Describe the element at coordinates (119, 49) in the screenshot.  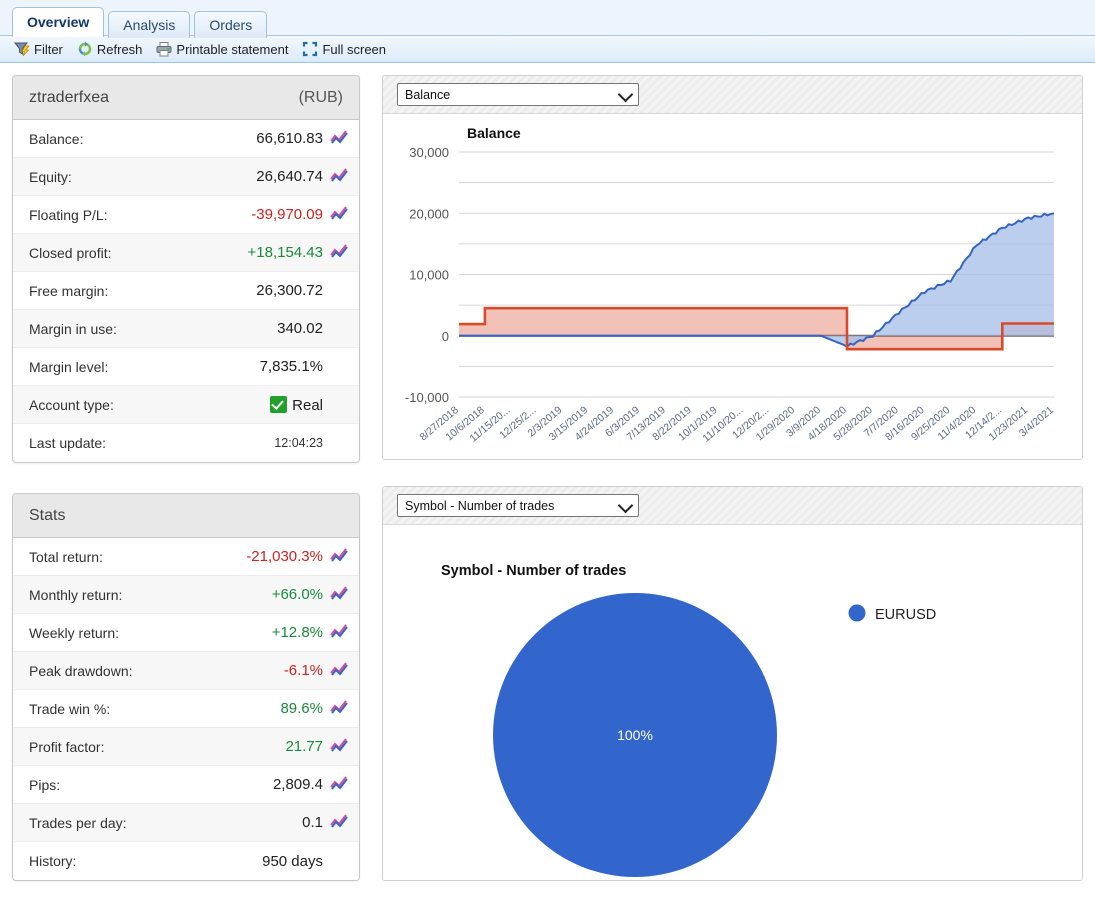
I see `refresh-label: Refresh` at that location.